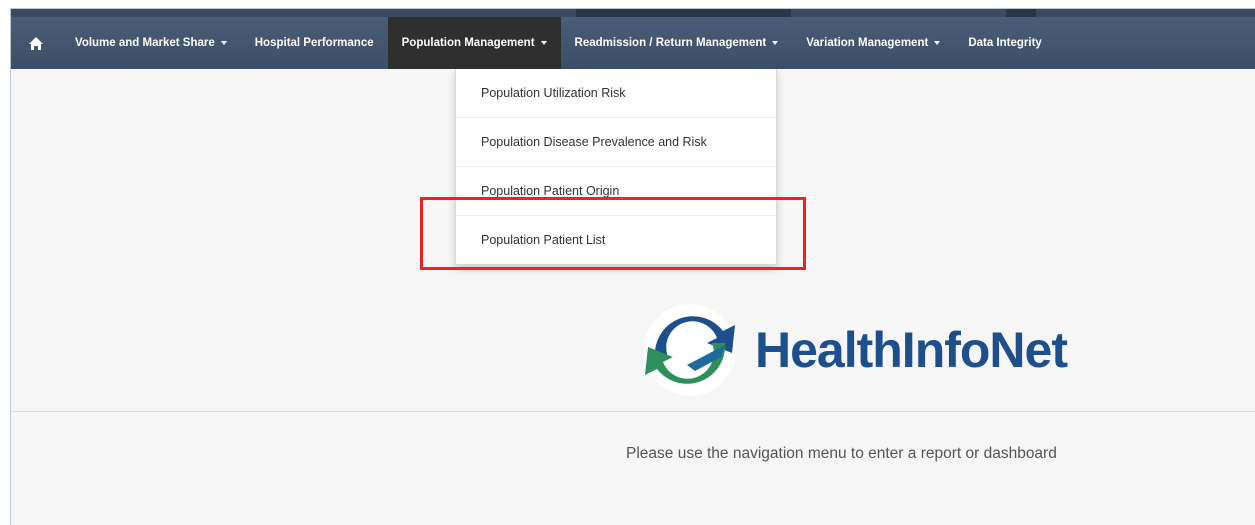 The height and width of the screenshot is (525, 1255). I want to click on nav-label: Hospital Performance, so click(314, 43).